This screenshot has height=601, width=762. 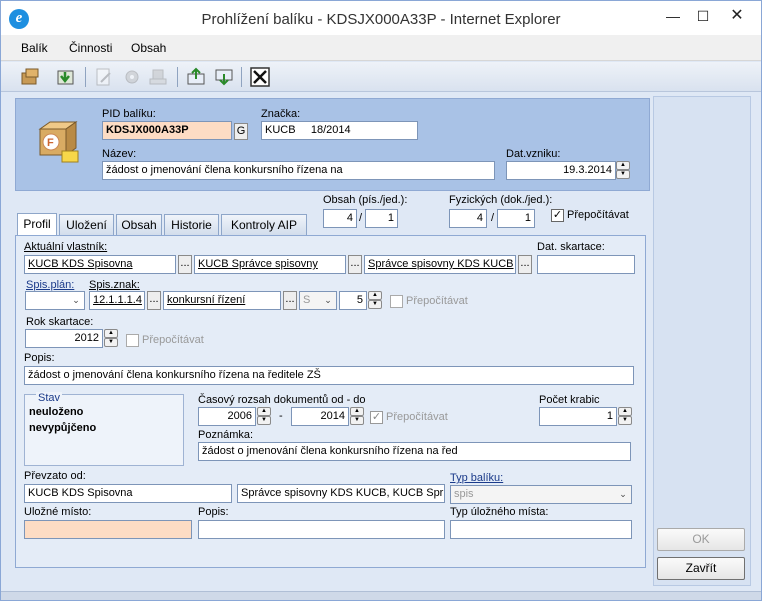 What do you see at coordinates (264, 416) in the screenshot?
I see `rozsah-od-spinner: ▲ ▼` at bounding box center [264, 416].